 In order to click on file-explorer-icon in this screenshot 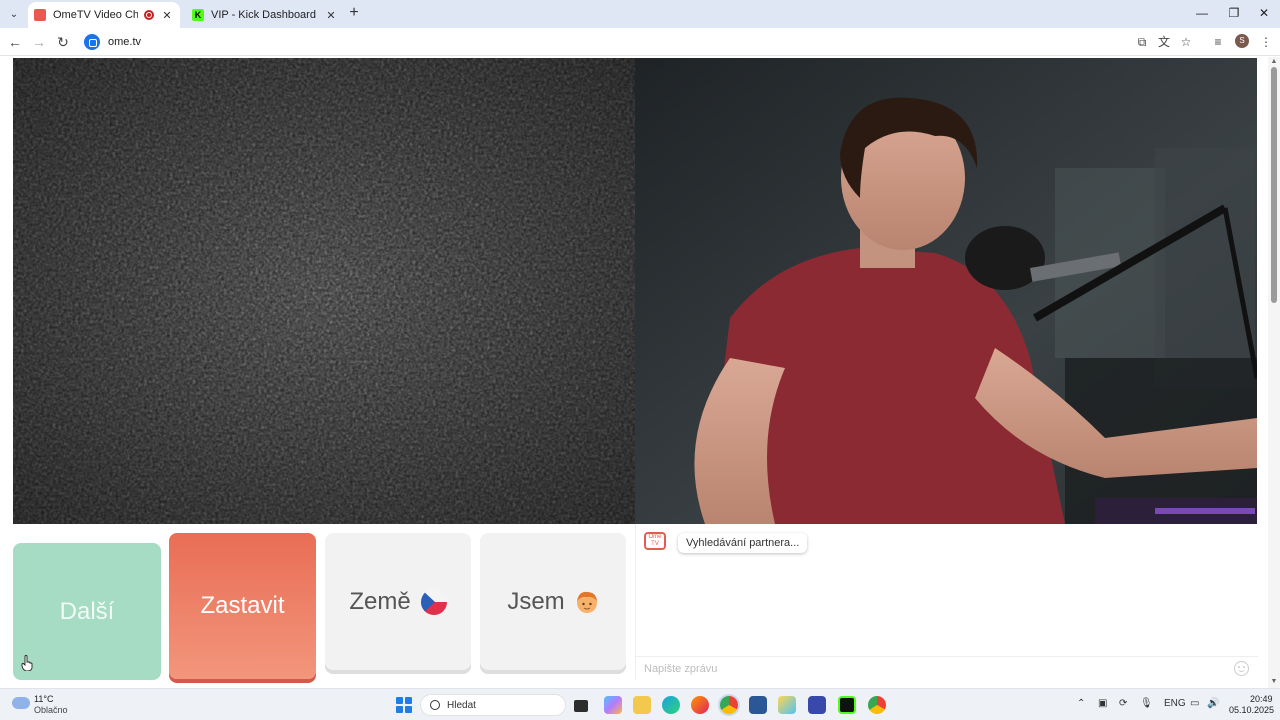, I will do `click(642, 705)`.